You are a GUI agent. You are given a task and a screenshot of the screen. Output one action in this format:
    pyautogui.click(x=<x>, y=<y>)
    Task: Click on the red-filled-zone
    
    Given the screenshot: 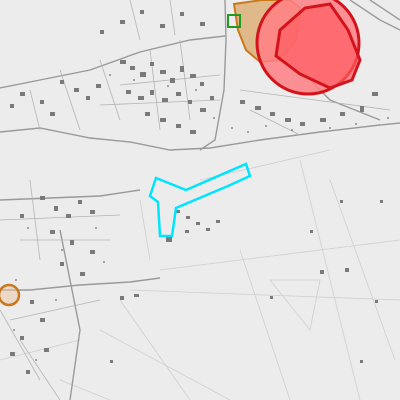 What is the action you would take?
    pyautogui.click(x=308, y=48)
    